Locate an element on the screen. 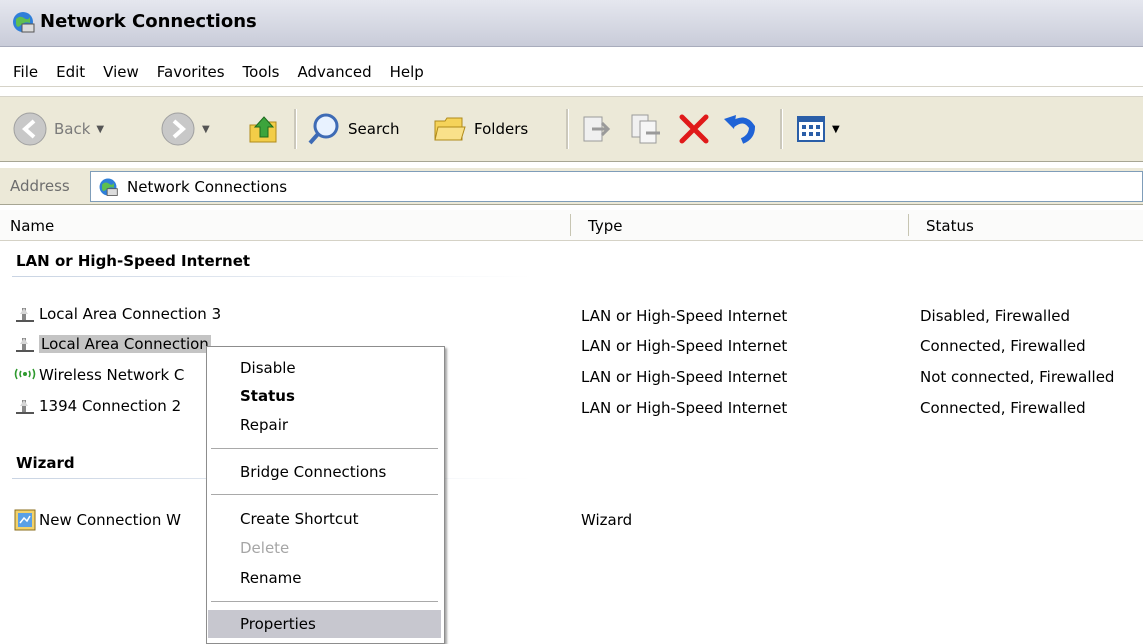 Image resolution: width=1143 pixels, height=644 pixels. back-label: Back is located at coordinates (72, 129).